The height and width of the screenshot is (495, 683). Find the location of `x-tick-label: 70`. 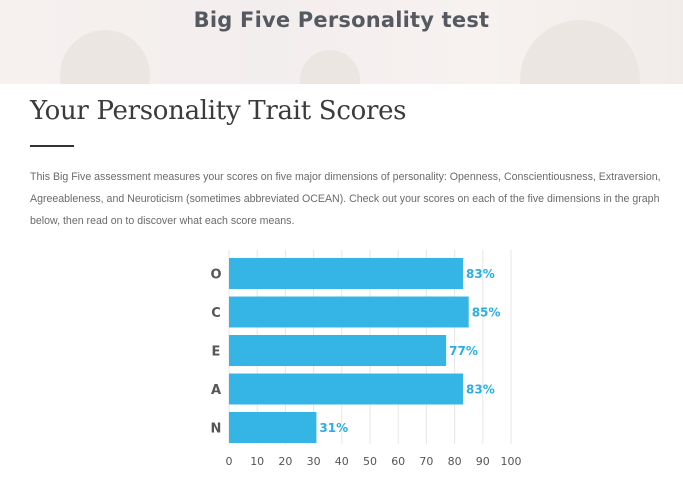

x-tick-label: 70 is located at coordinates (426, 461).